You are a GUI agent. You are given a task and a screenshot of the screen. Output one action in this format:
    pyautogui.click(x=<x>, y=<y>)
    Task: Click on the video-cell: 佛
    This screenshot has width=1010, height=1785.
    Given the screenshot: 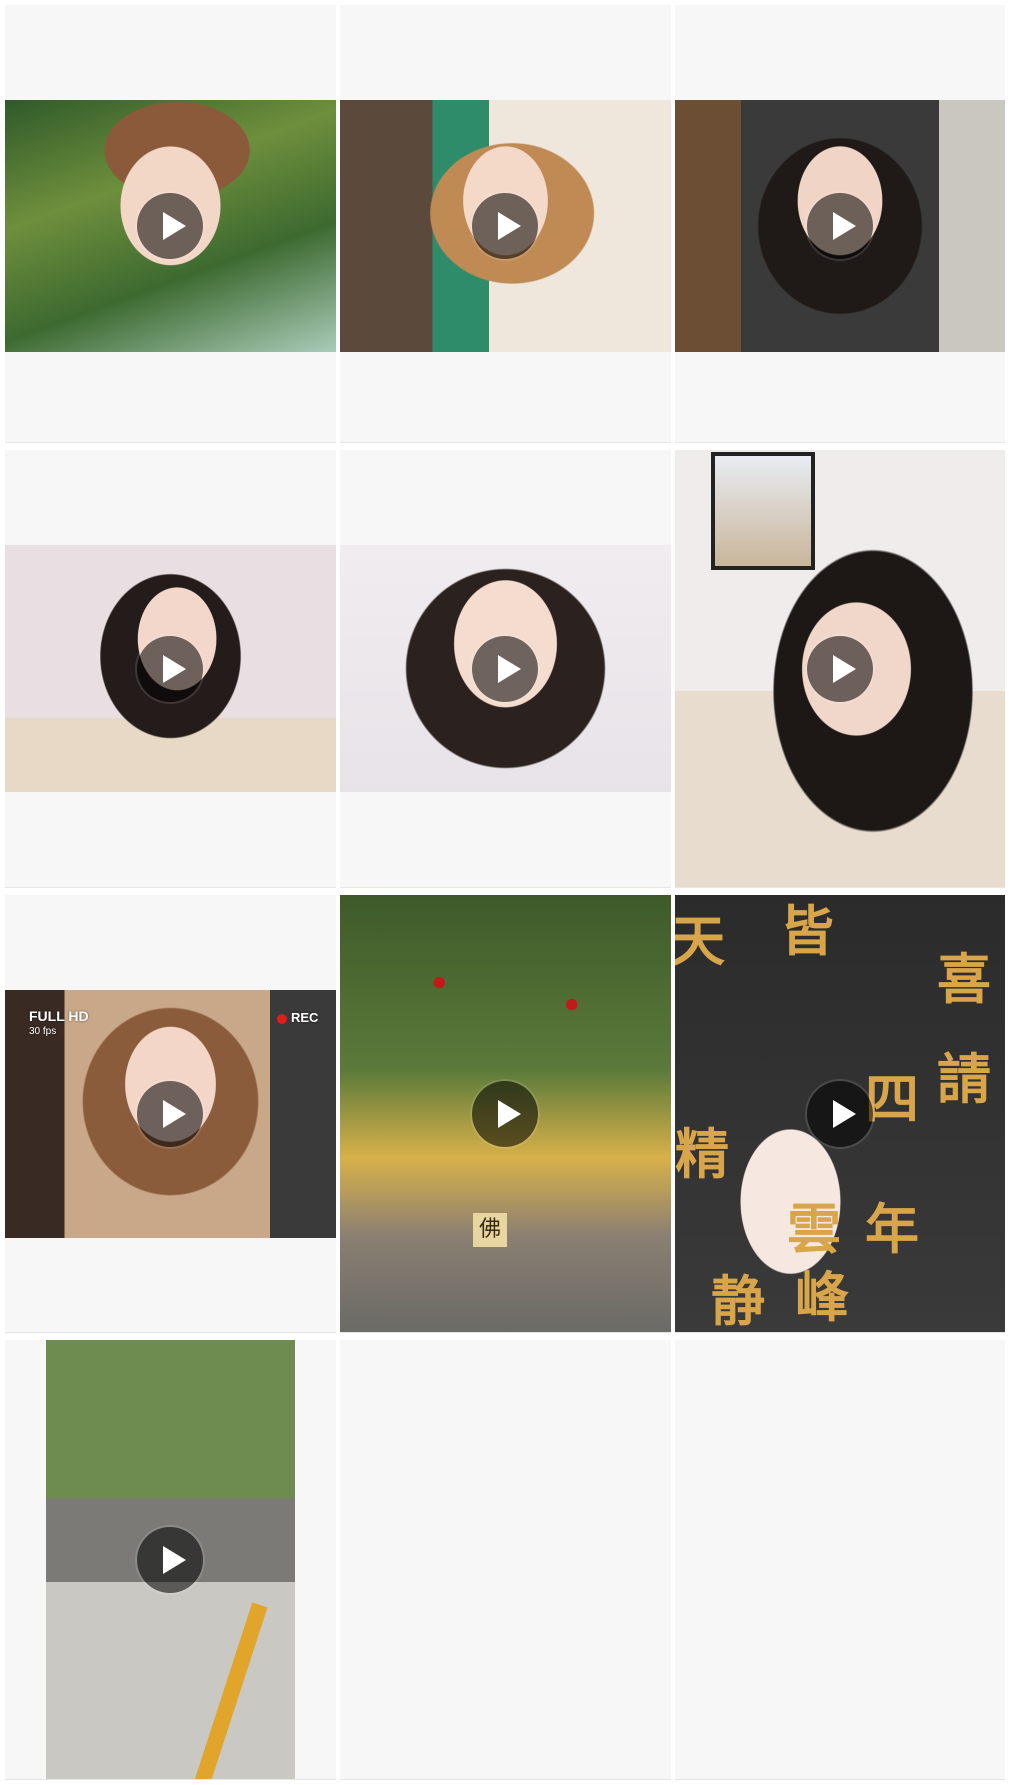 What is the action you would take?
    pyautogui.click(x=505, y=1114)
    